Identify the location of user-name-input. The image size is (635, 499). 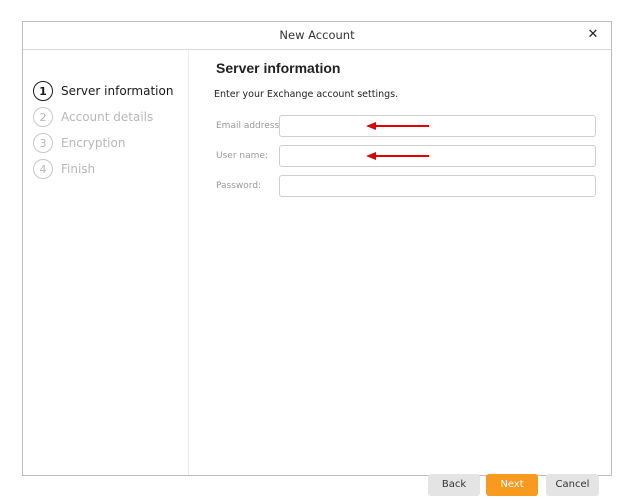
(437, 156).